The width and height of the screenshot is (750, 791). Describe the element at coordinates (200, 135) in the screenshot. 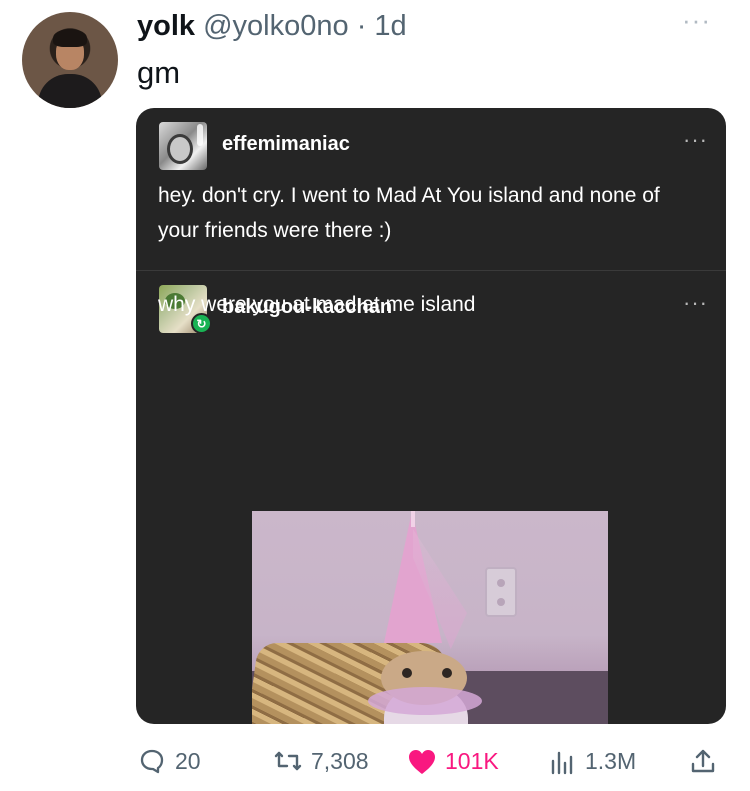

I see `smoke-icon` at that location.